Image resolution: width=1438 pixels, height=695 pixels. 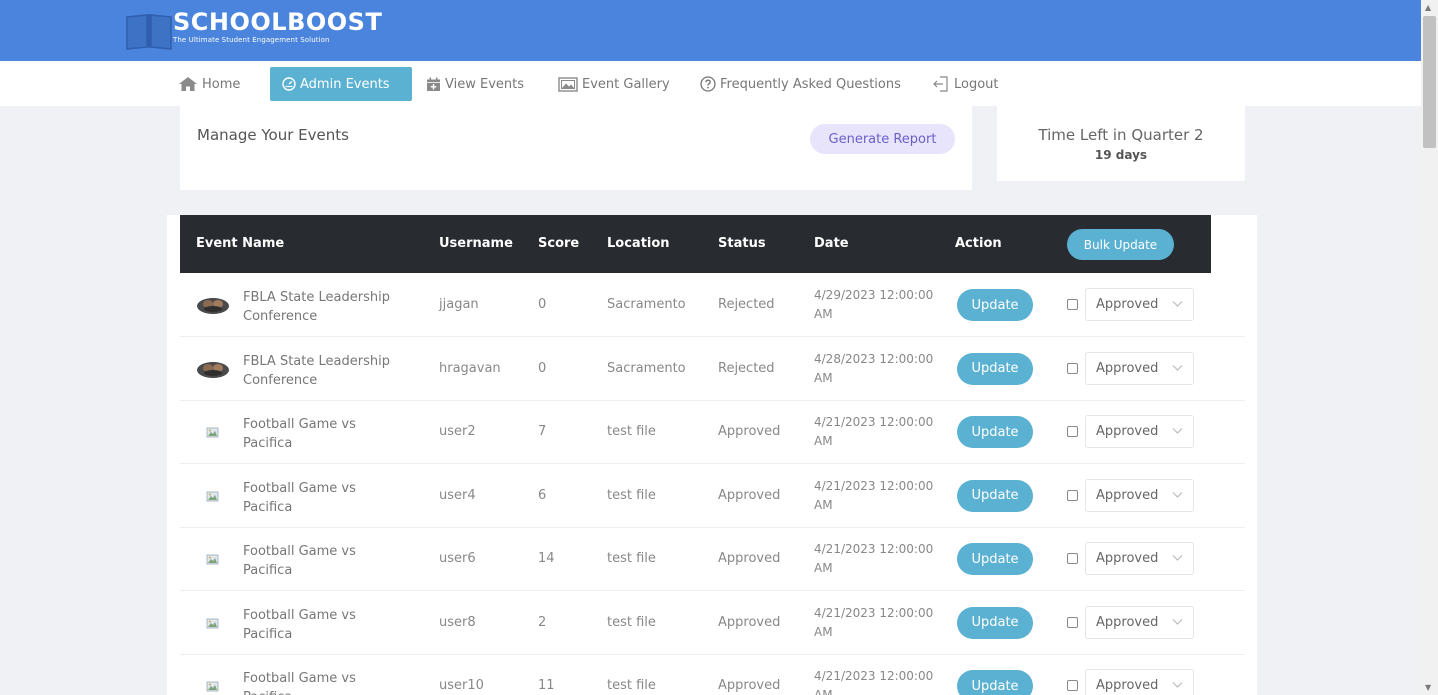 What do you see at coordinates (976, 84) in the screenshot?
I see `nav-logout-label: Logout` at bounding box center [976, 84].